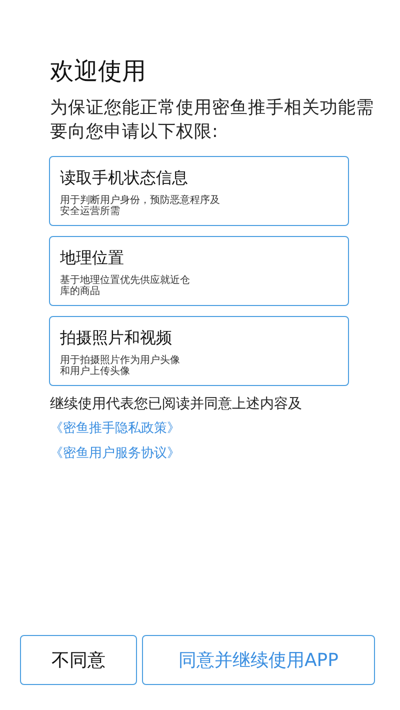 Image resolution: width=400 pixels, height=710 pixels. Describe the element at coordinates (120, 360) in the screenshot. I see `permission-description: 用于拍摄照片作为用户头像` at that location.